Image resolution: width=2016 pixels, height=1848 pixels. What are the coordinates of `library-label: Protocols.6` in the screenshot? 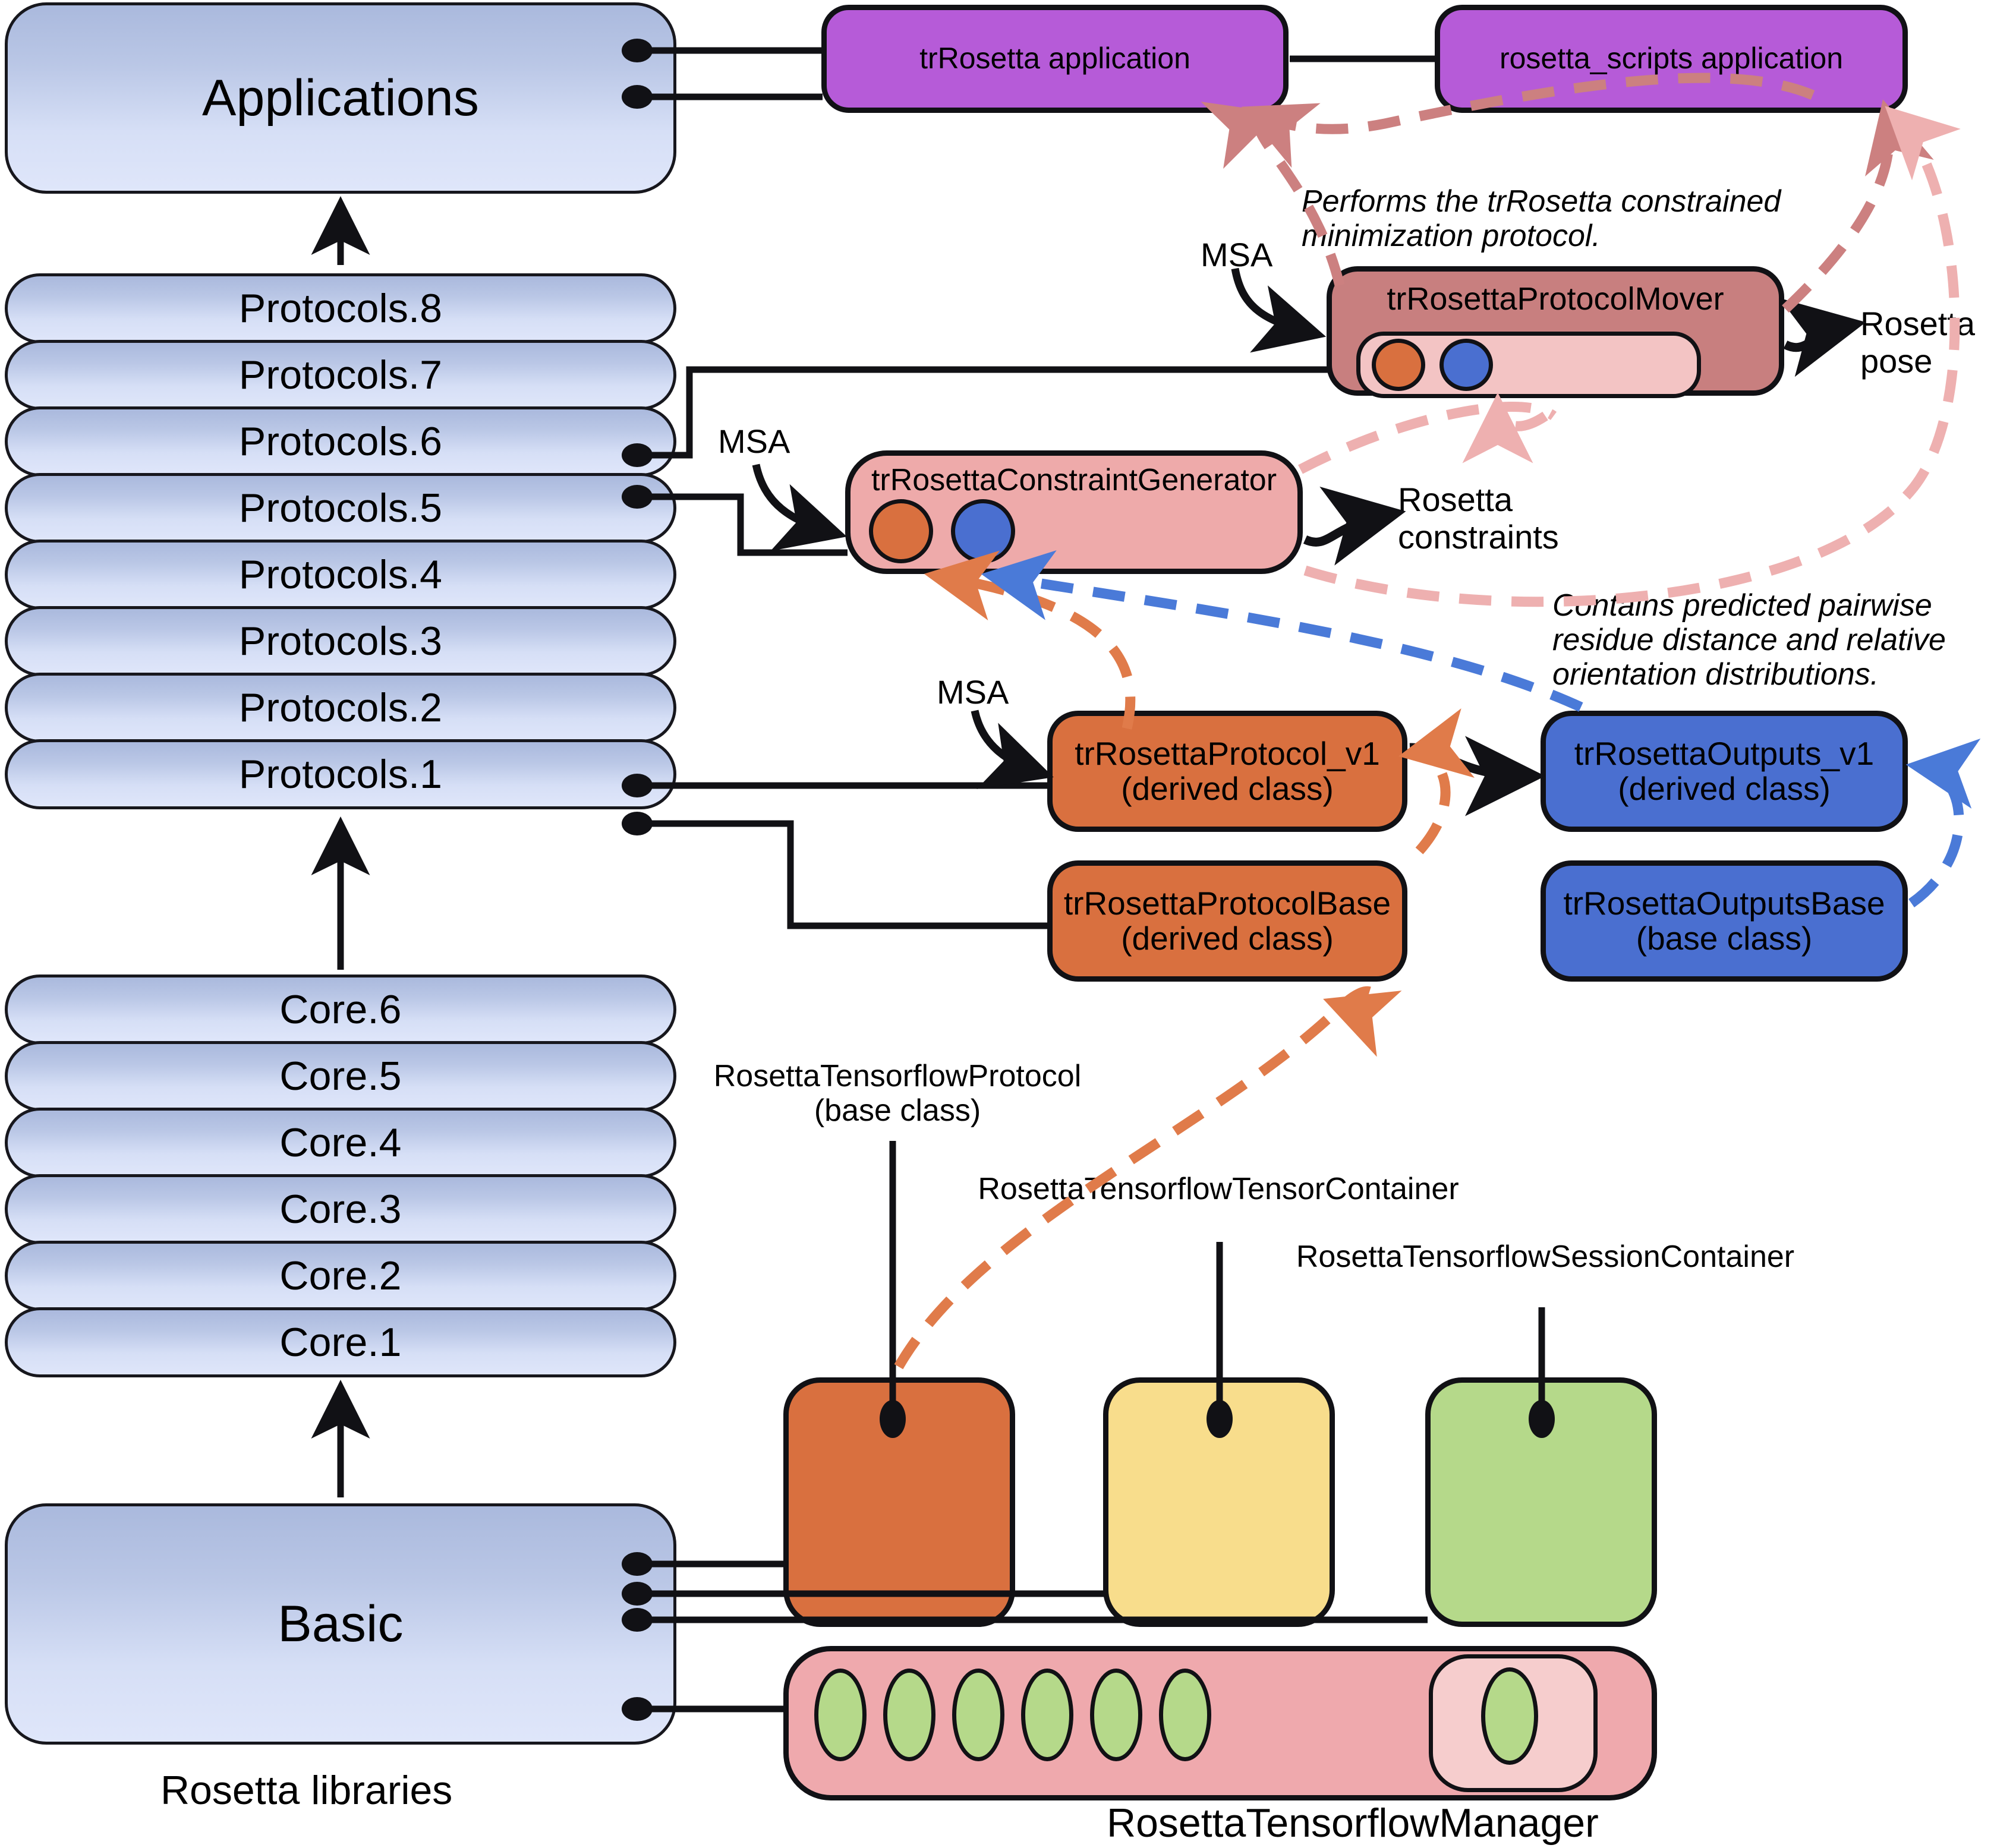 It's located at (340, 441).